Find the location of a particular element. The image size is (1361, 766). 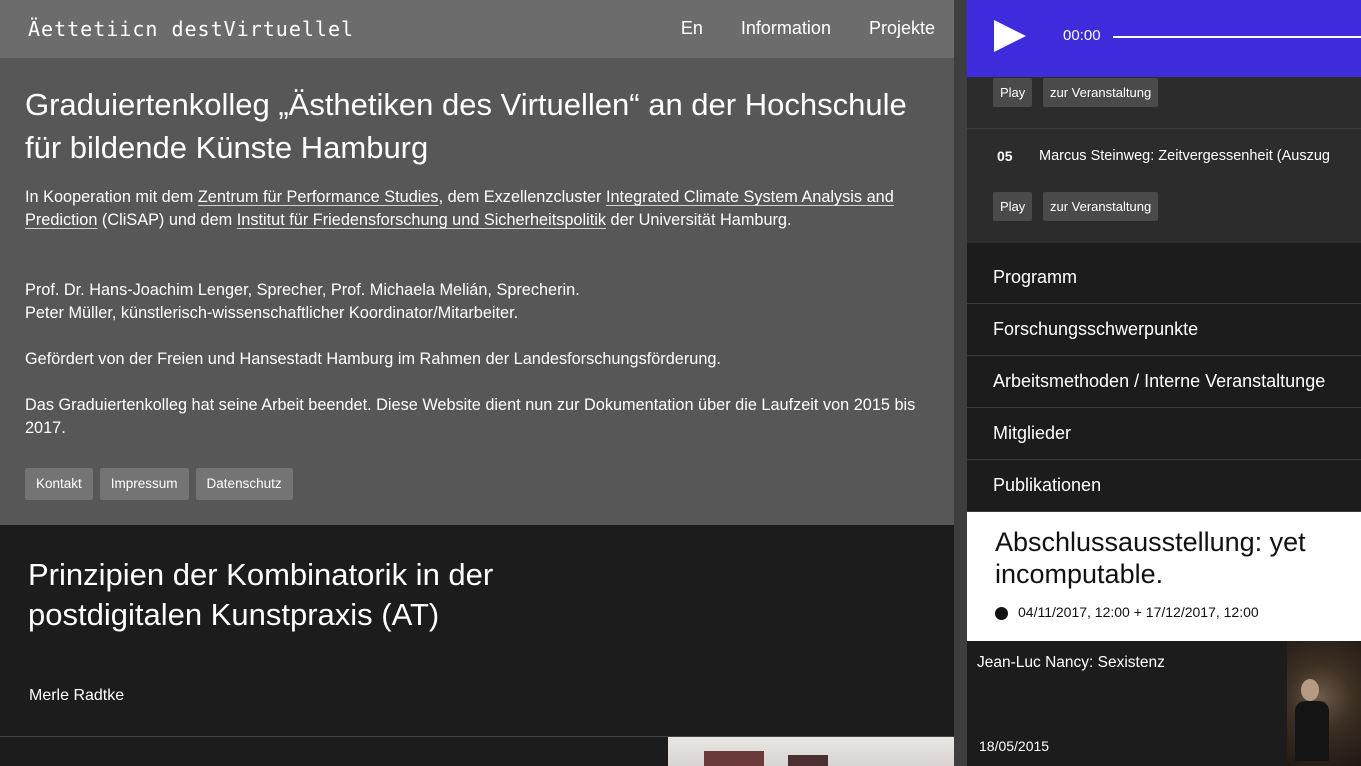

project-author: Merle Radtke is located at coordinates (77, 695).